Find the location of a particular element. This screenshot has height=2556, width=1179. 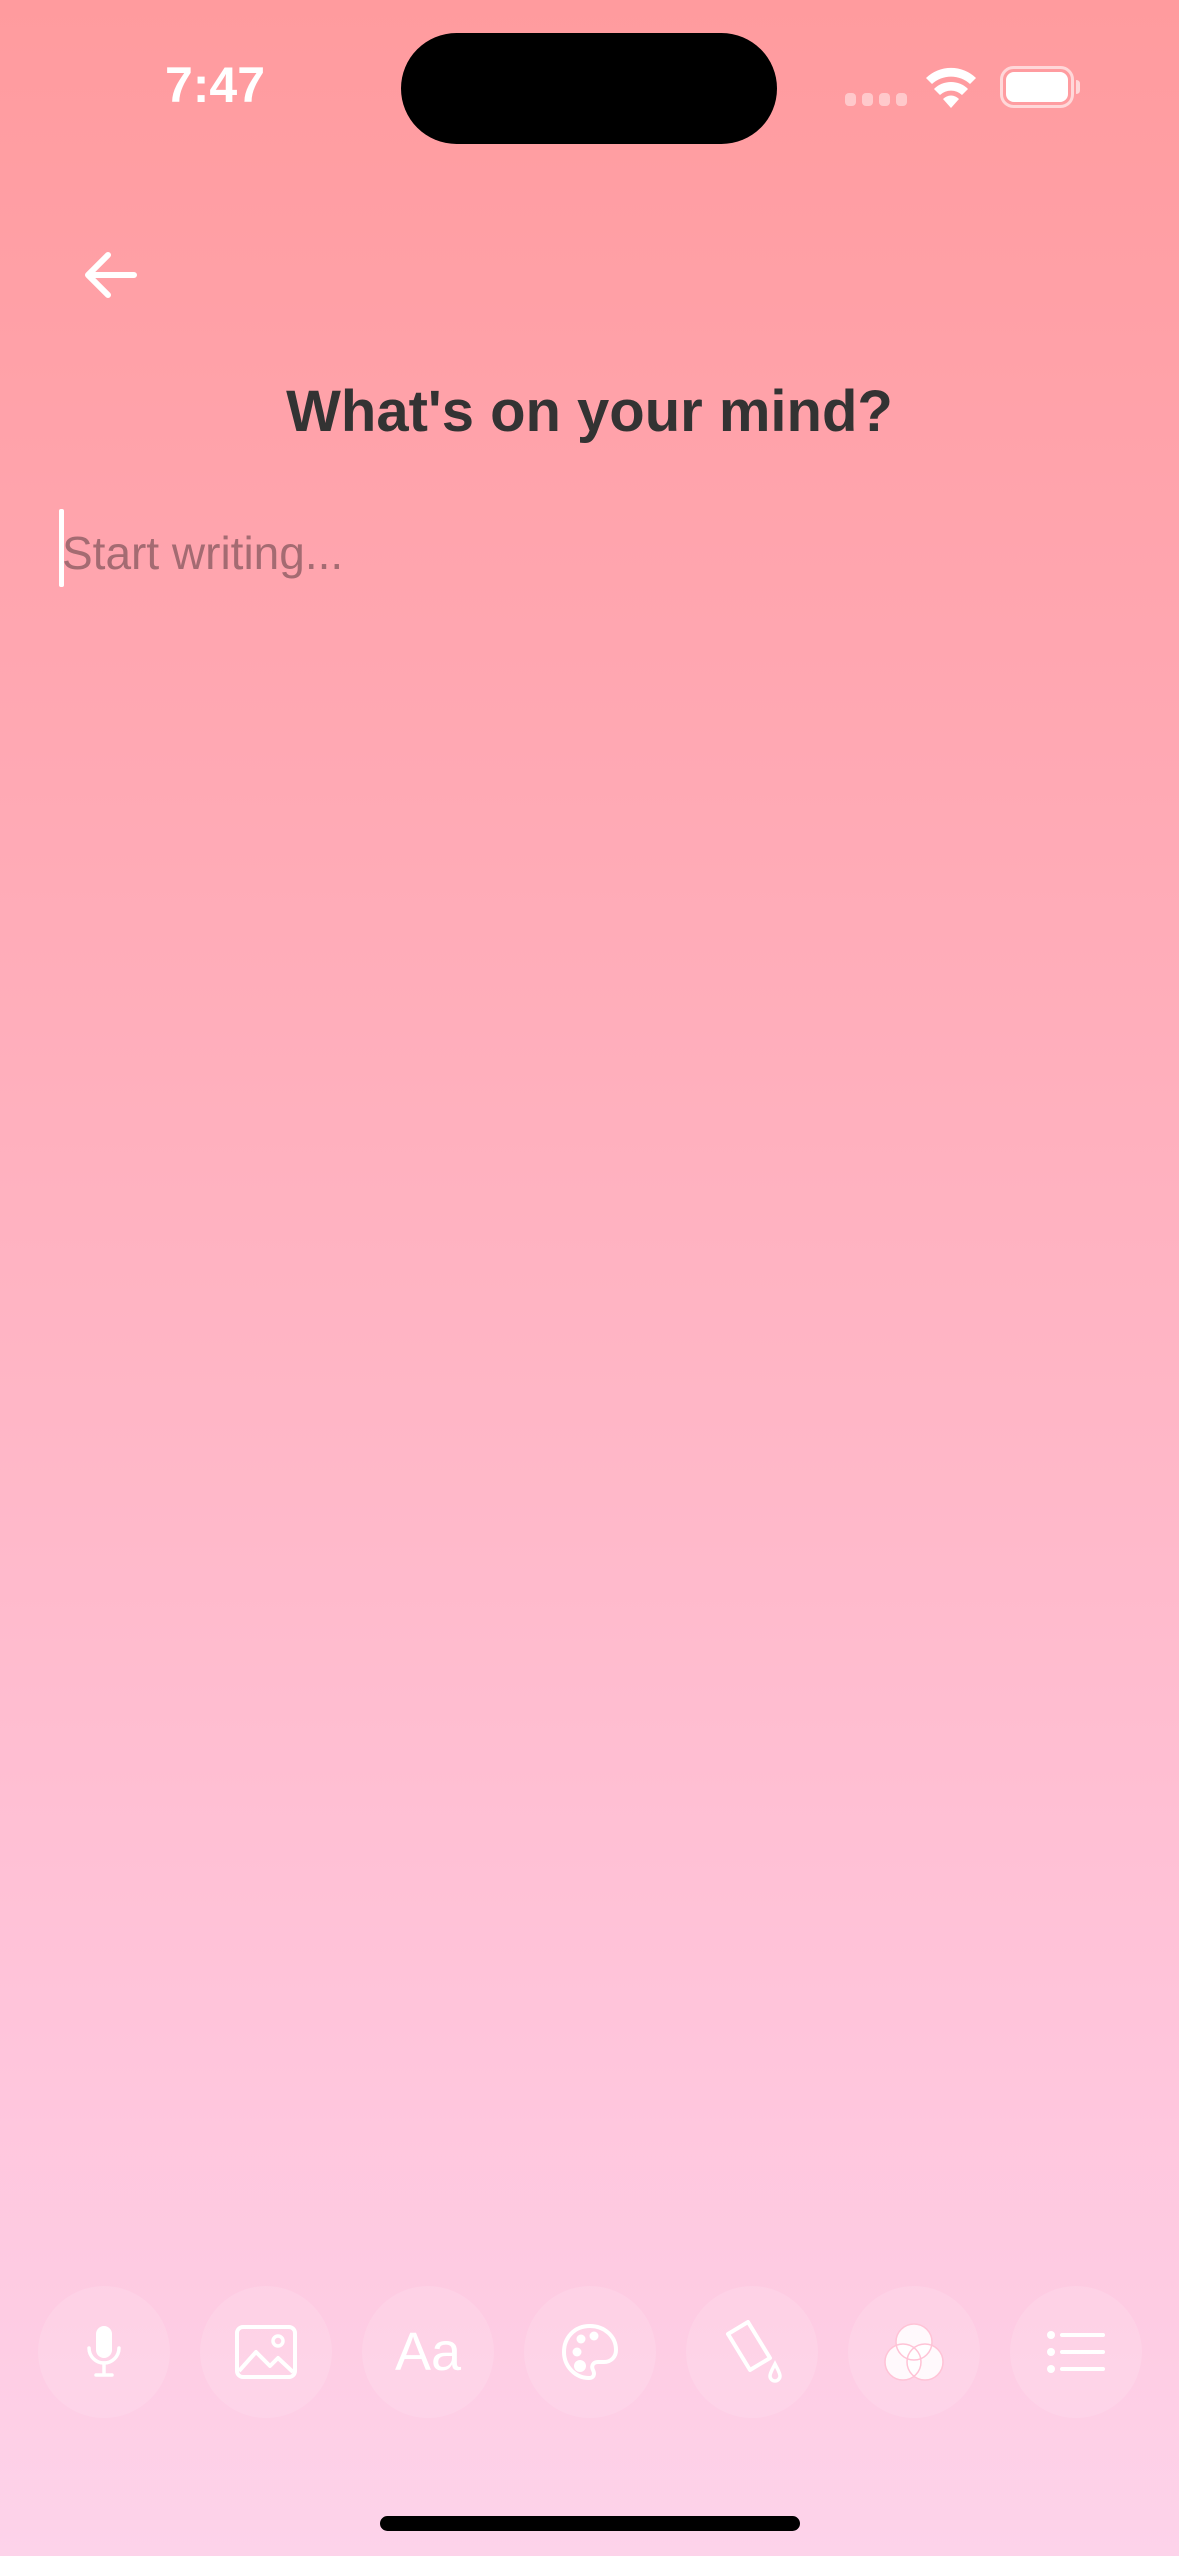

image-icon is located at coordinates (266, 2352).